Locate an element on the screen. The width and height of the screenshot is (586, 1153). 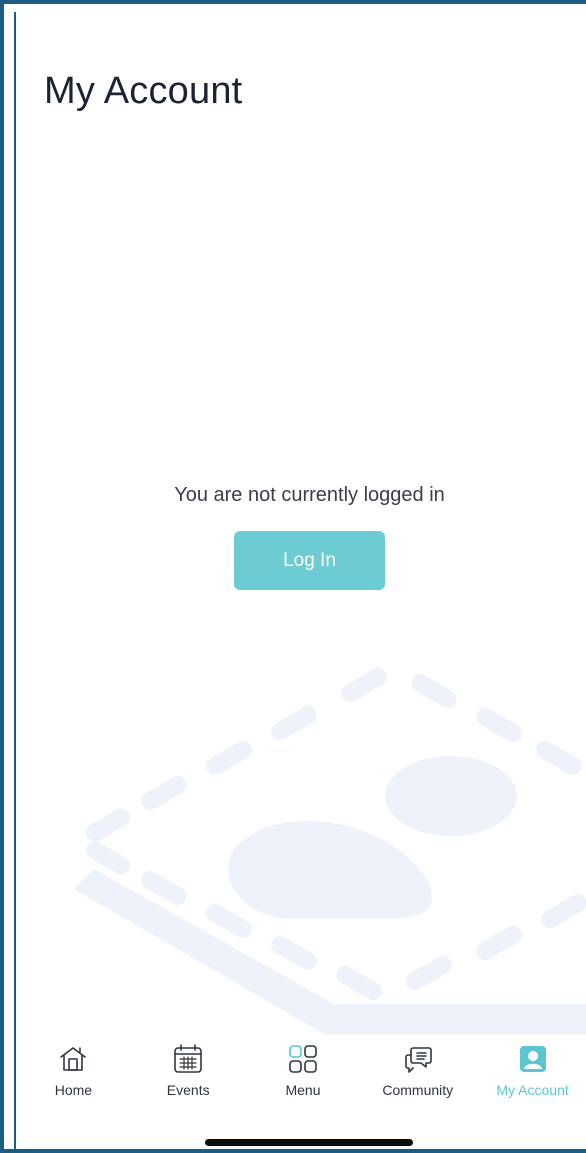
not-logged-in-message: You are not currently logged in is located at coordinates (309, 495).